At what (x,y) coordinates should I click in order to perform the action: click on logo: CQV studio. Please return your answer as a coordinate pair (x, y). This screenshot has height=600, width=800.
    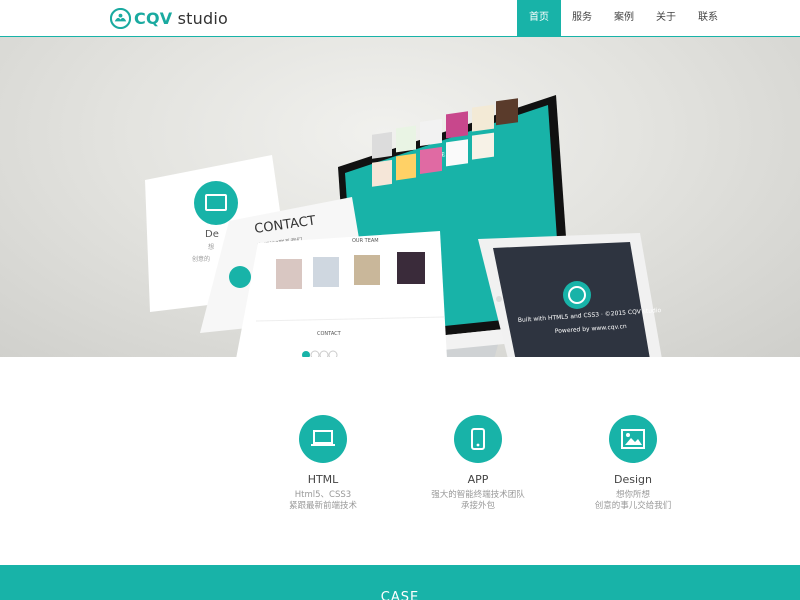
    Looking at the image, I should click on (169, 18).